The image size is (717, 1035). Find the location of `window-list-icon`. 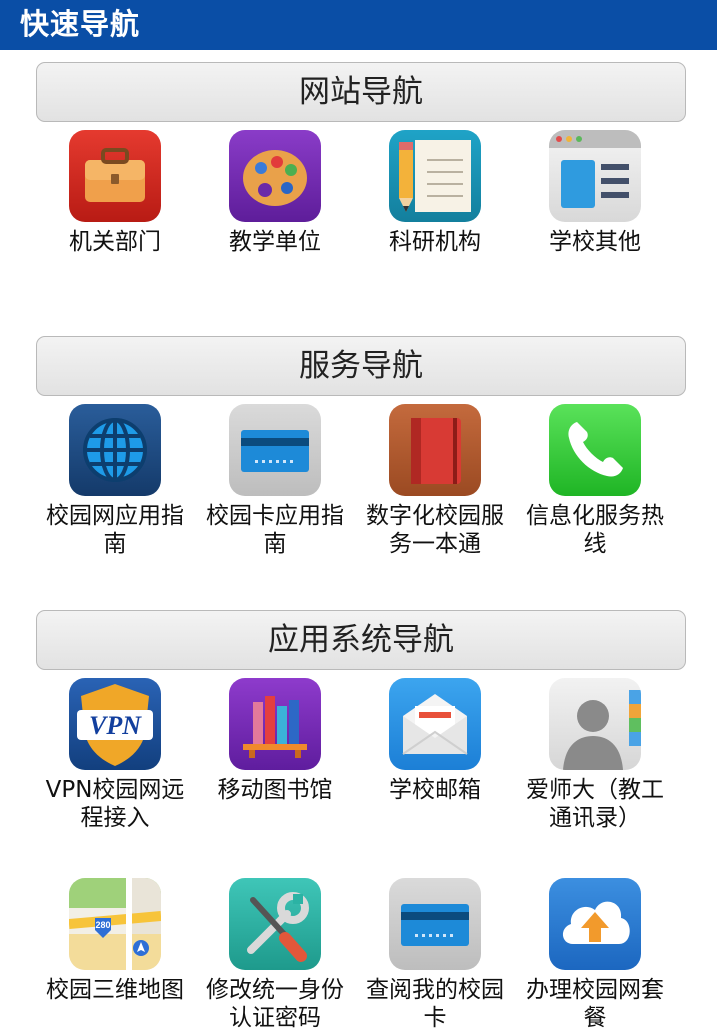

window-list-icon is located at coordinates (595, 176).